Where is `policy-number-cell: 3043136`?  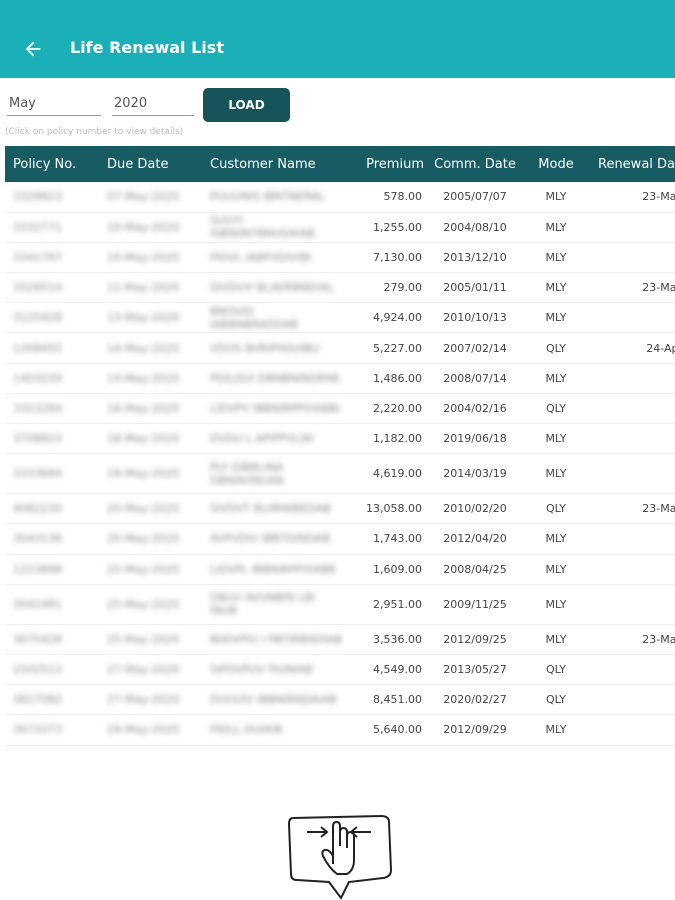 policy-number-cell: 3043136 is located at coordinates (37, 538).